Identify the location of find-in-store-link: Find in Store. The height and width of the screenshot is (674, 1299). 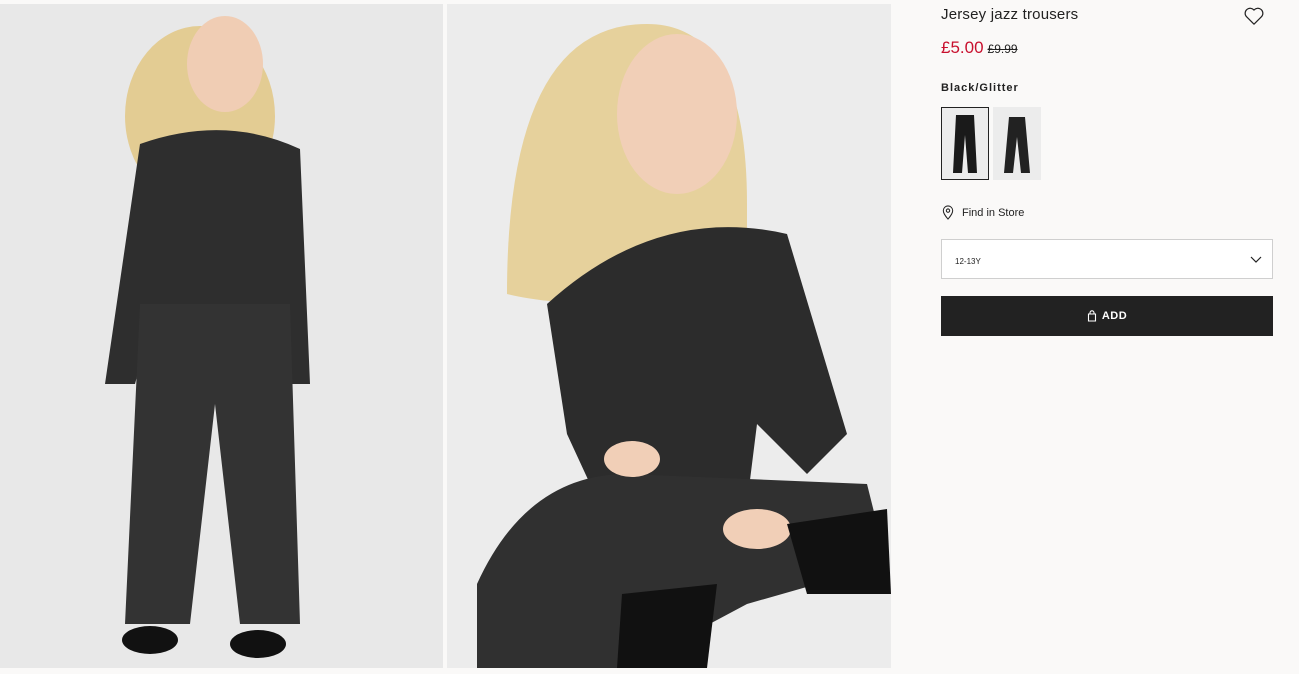
(982, 212).